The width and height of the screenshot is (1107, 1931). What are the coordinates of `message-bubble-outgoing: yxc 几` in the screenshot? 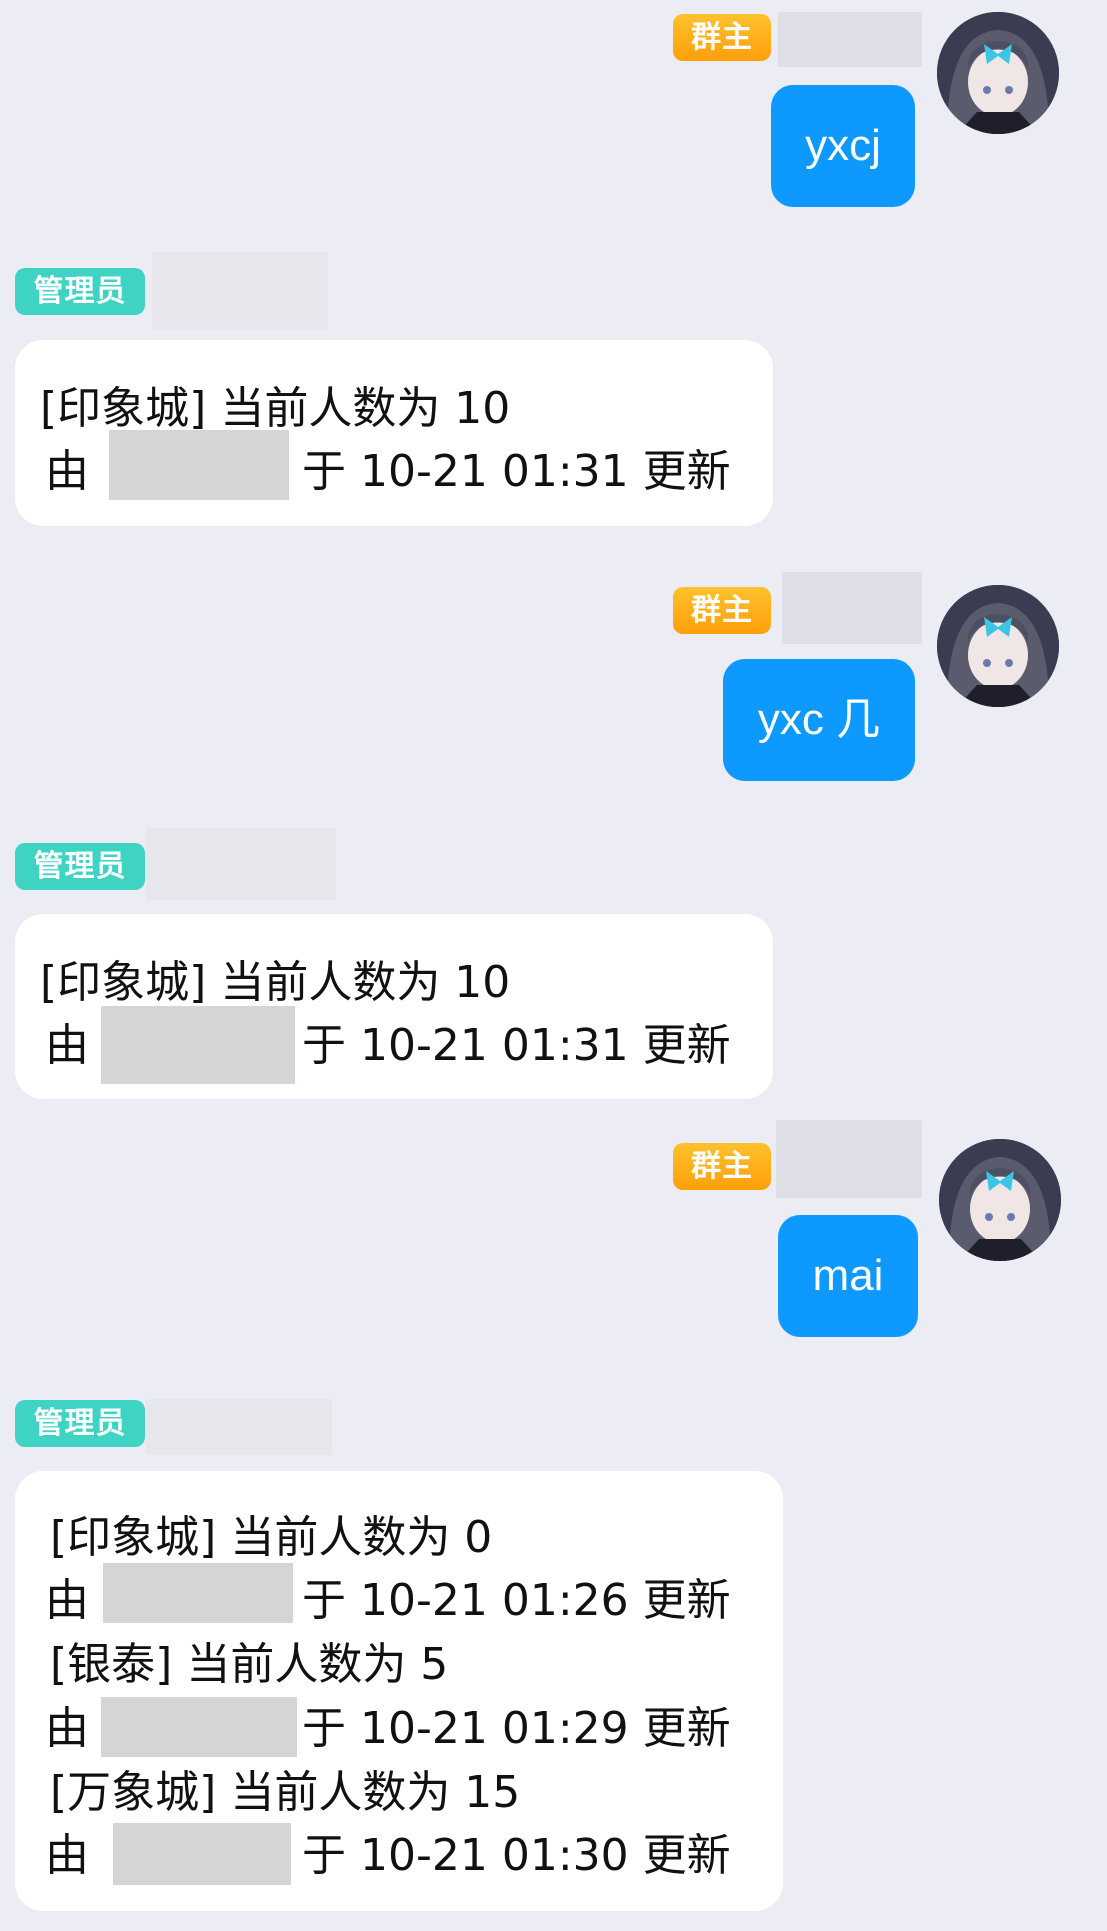 It's located at (819, 720).